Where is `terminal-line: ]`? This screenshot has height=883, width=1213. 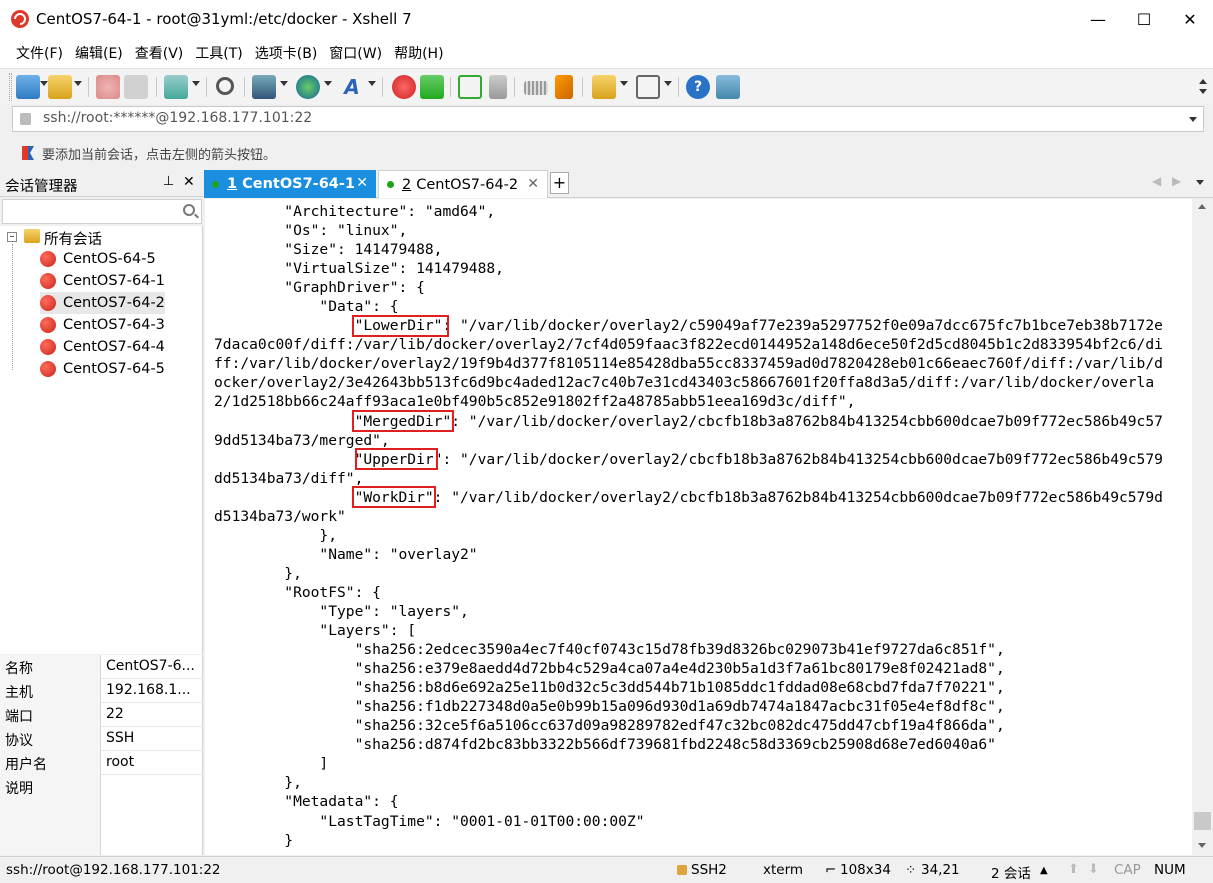 terminal-line: ] is located at coordinates (271, 764).